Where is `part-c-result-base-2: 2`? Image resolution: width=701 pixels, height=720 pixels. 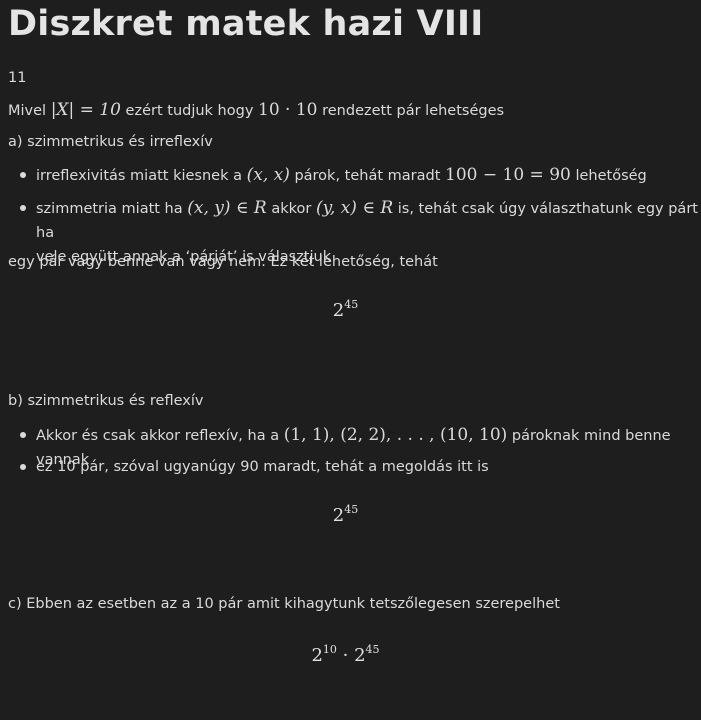 part-c-result-base-2: 2 is located at coordinates (360, 655).